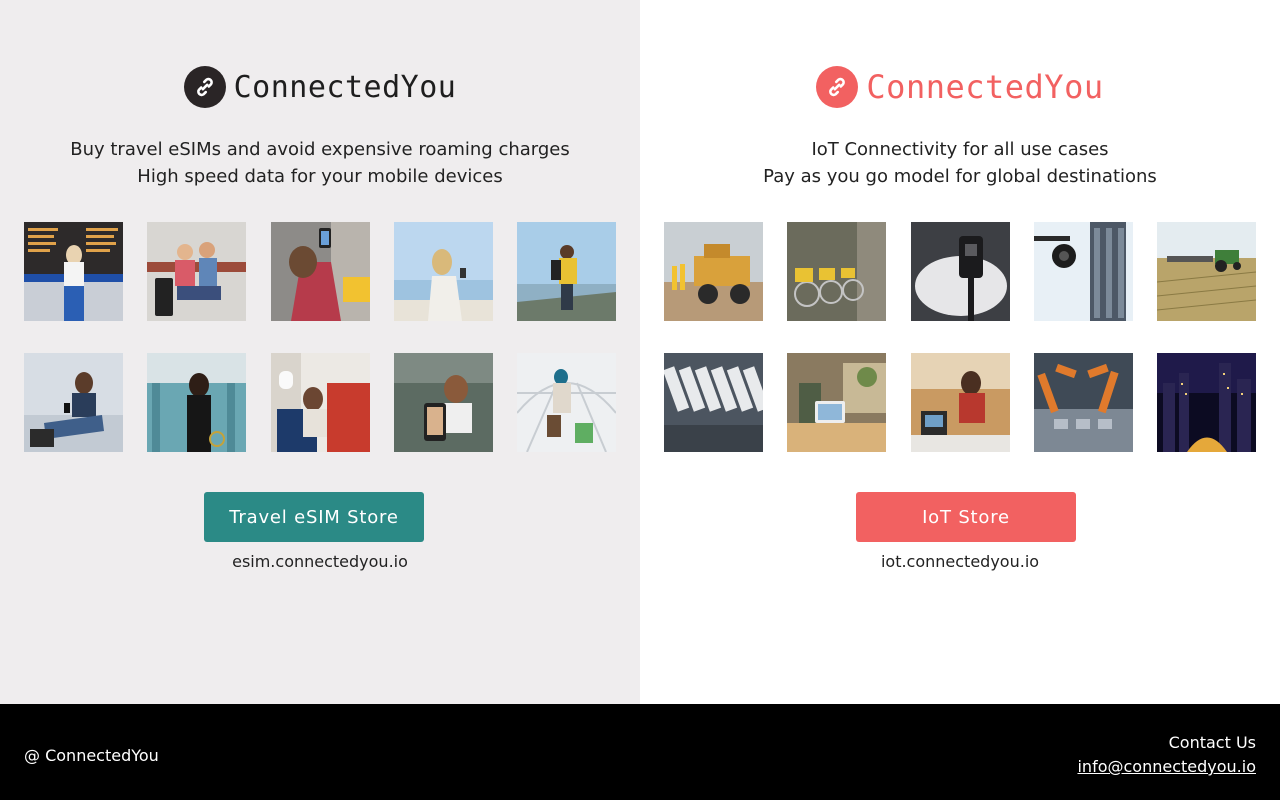  I want to click on tagline-line-1: IoT Connectivity for all use cases, so click(960, 149).